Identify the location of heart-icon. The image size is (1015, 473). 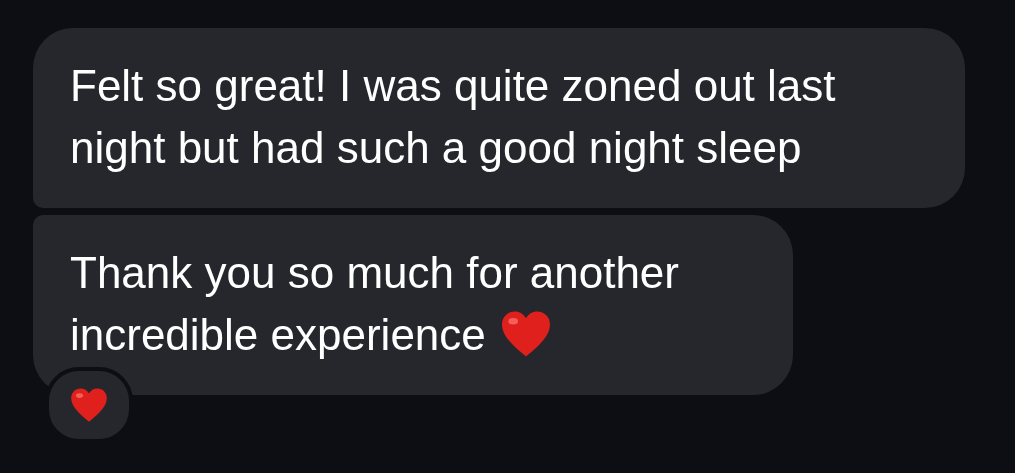
(89, 405).